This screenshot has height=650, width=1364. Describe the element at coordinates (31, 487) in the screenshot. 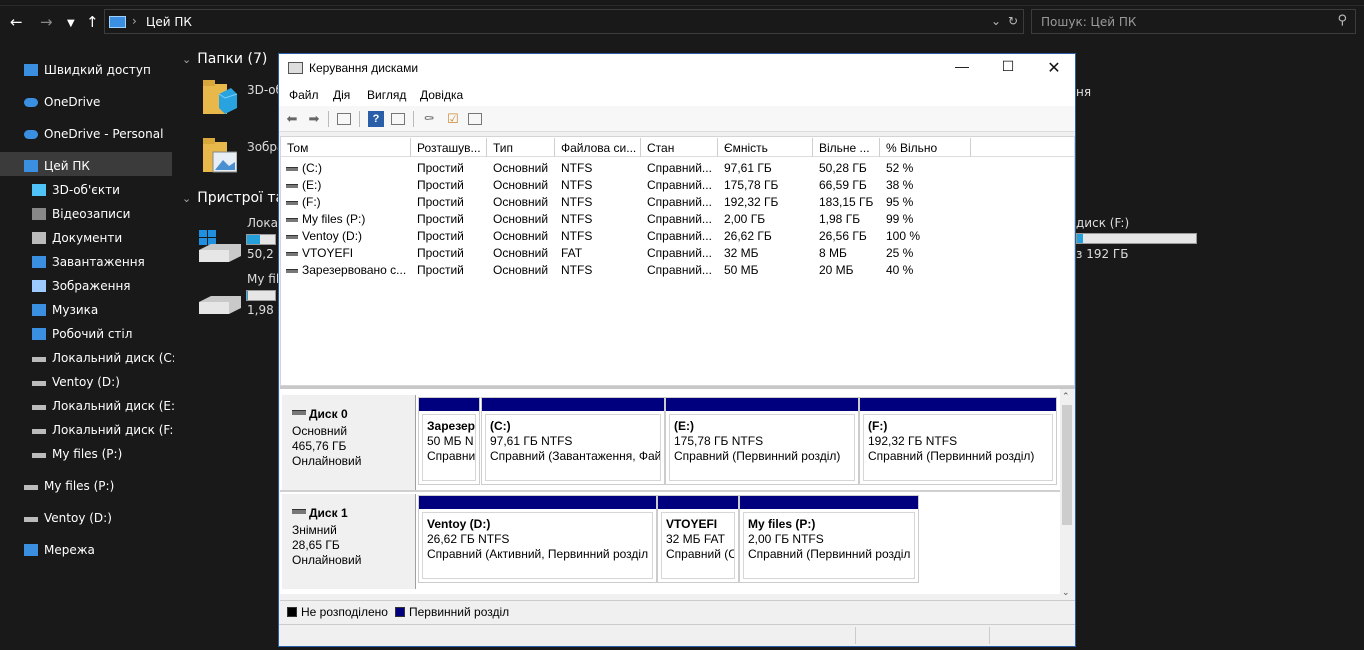

I see `drive-icon` at that location.